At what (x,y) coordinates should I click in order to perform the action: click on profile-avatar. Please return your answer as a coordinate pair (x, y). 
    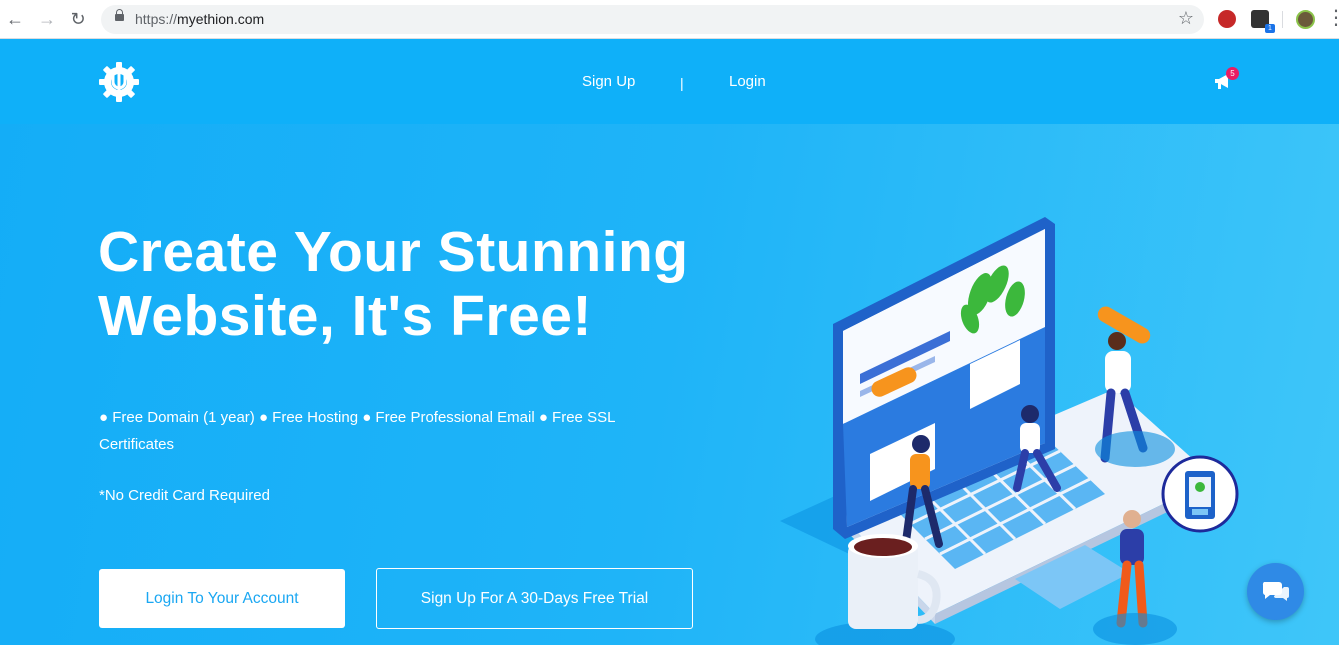
    Looking at the image, I should click on (1305, 19).